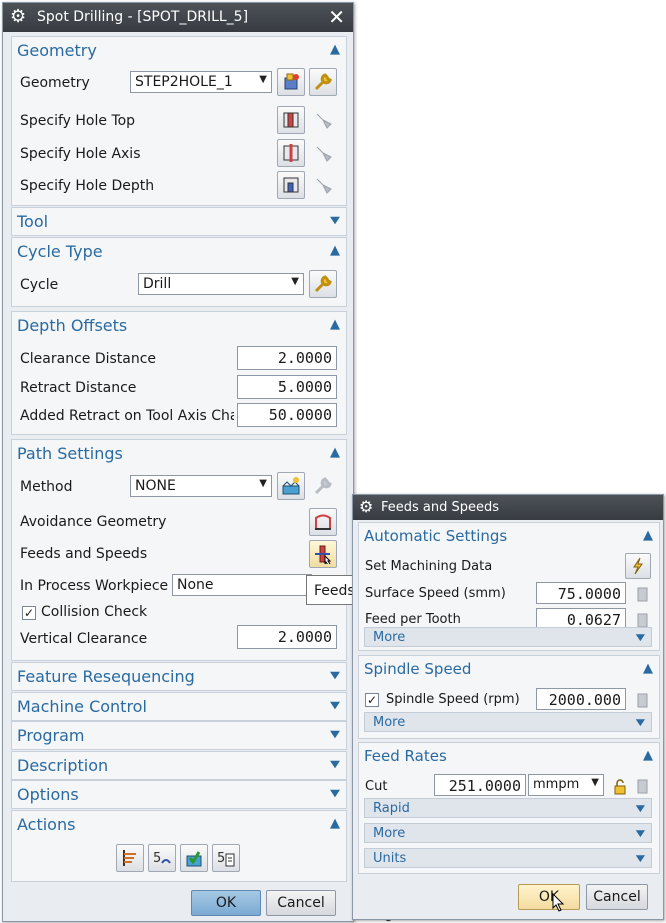 The height and width of the screenshot is (923, 666). Describe the element at coordinates (29, 613) in the screenshot. I see `collision-check-checkbox: ✓` at that location.